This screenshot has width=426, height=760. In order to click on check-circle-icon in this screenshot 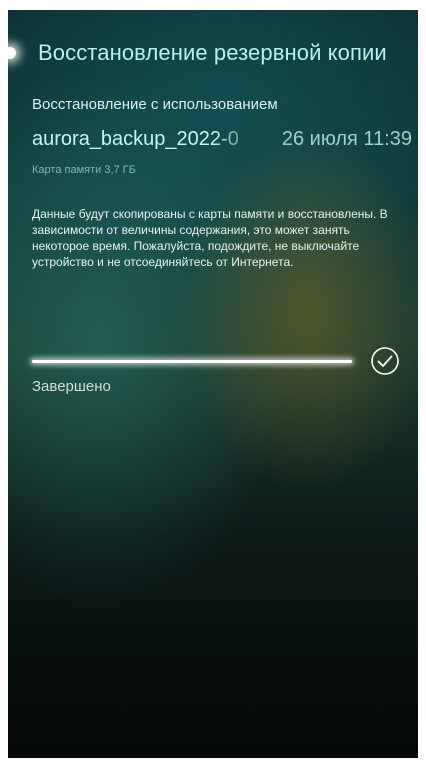, I will do `click(385, 361)`.